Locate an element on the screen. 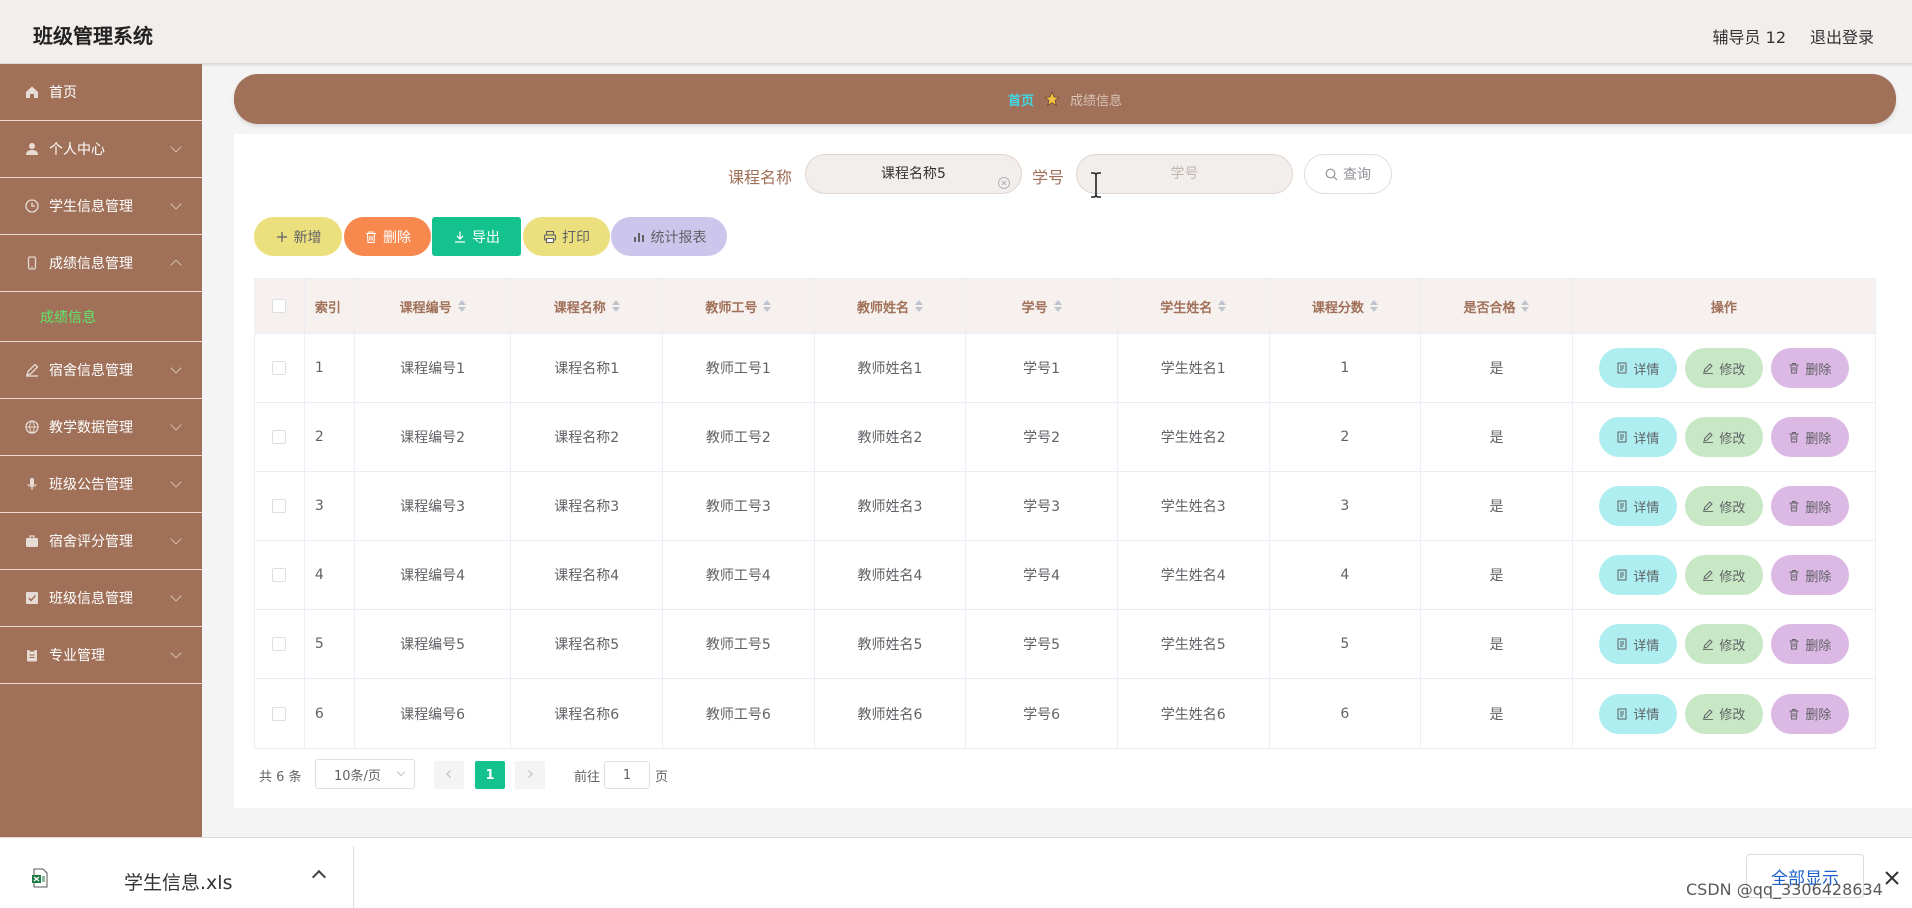  page-number-button: 1 is located at coordinates (490, 775).